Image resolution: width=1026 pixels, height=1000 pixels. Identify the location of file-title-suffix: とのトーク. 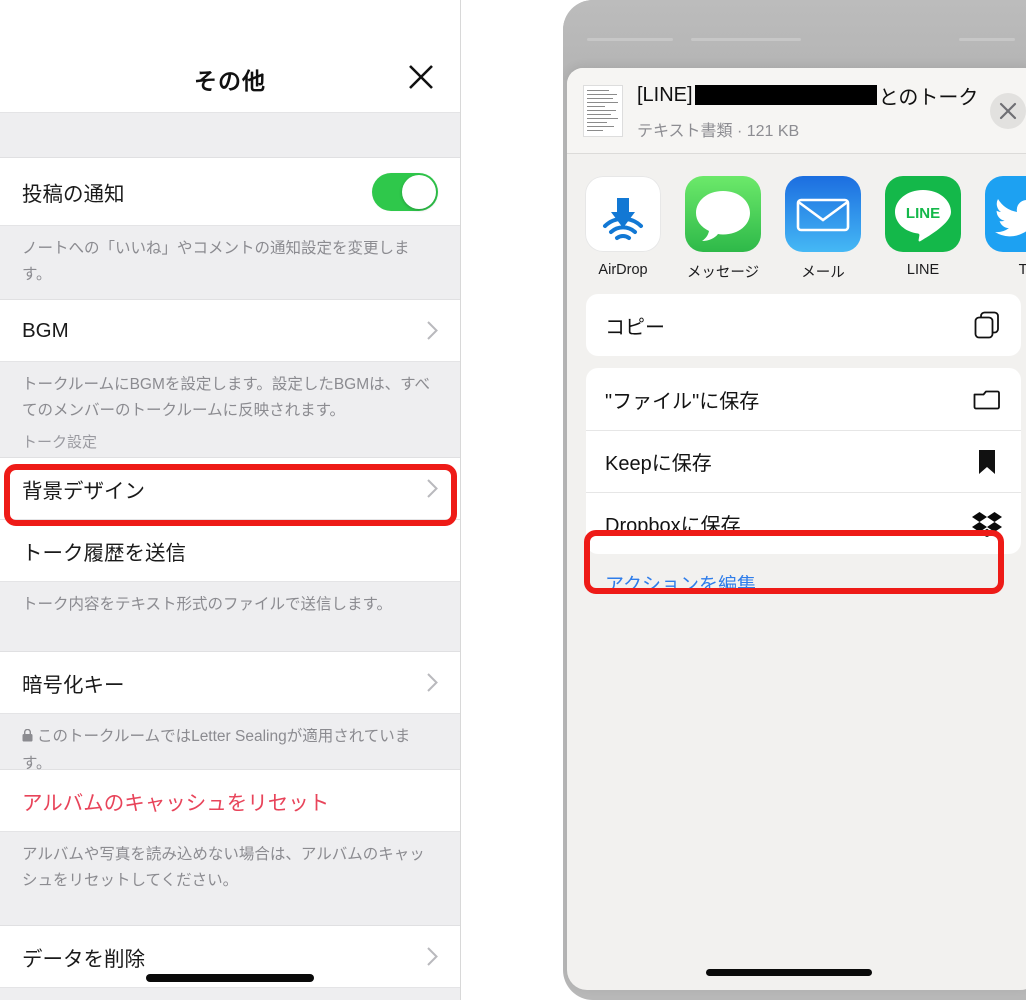
(928, 97).